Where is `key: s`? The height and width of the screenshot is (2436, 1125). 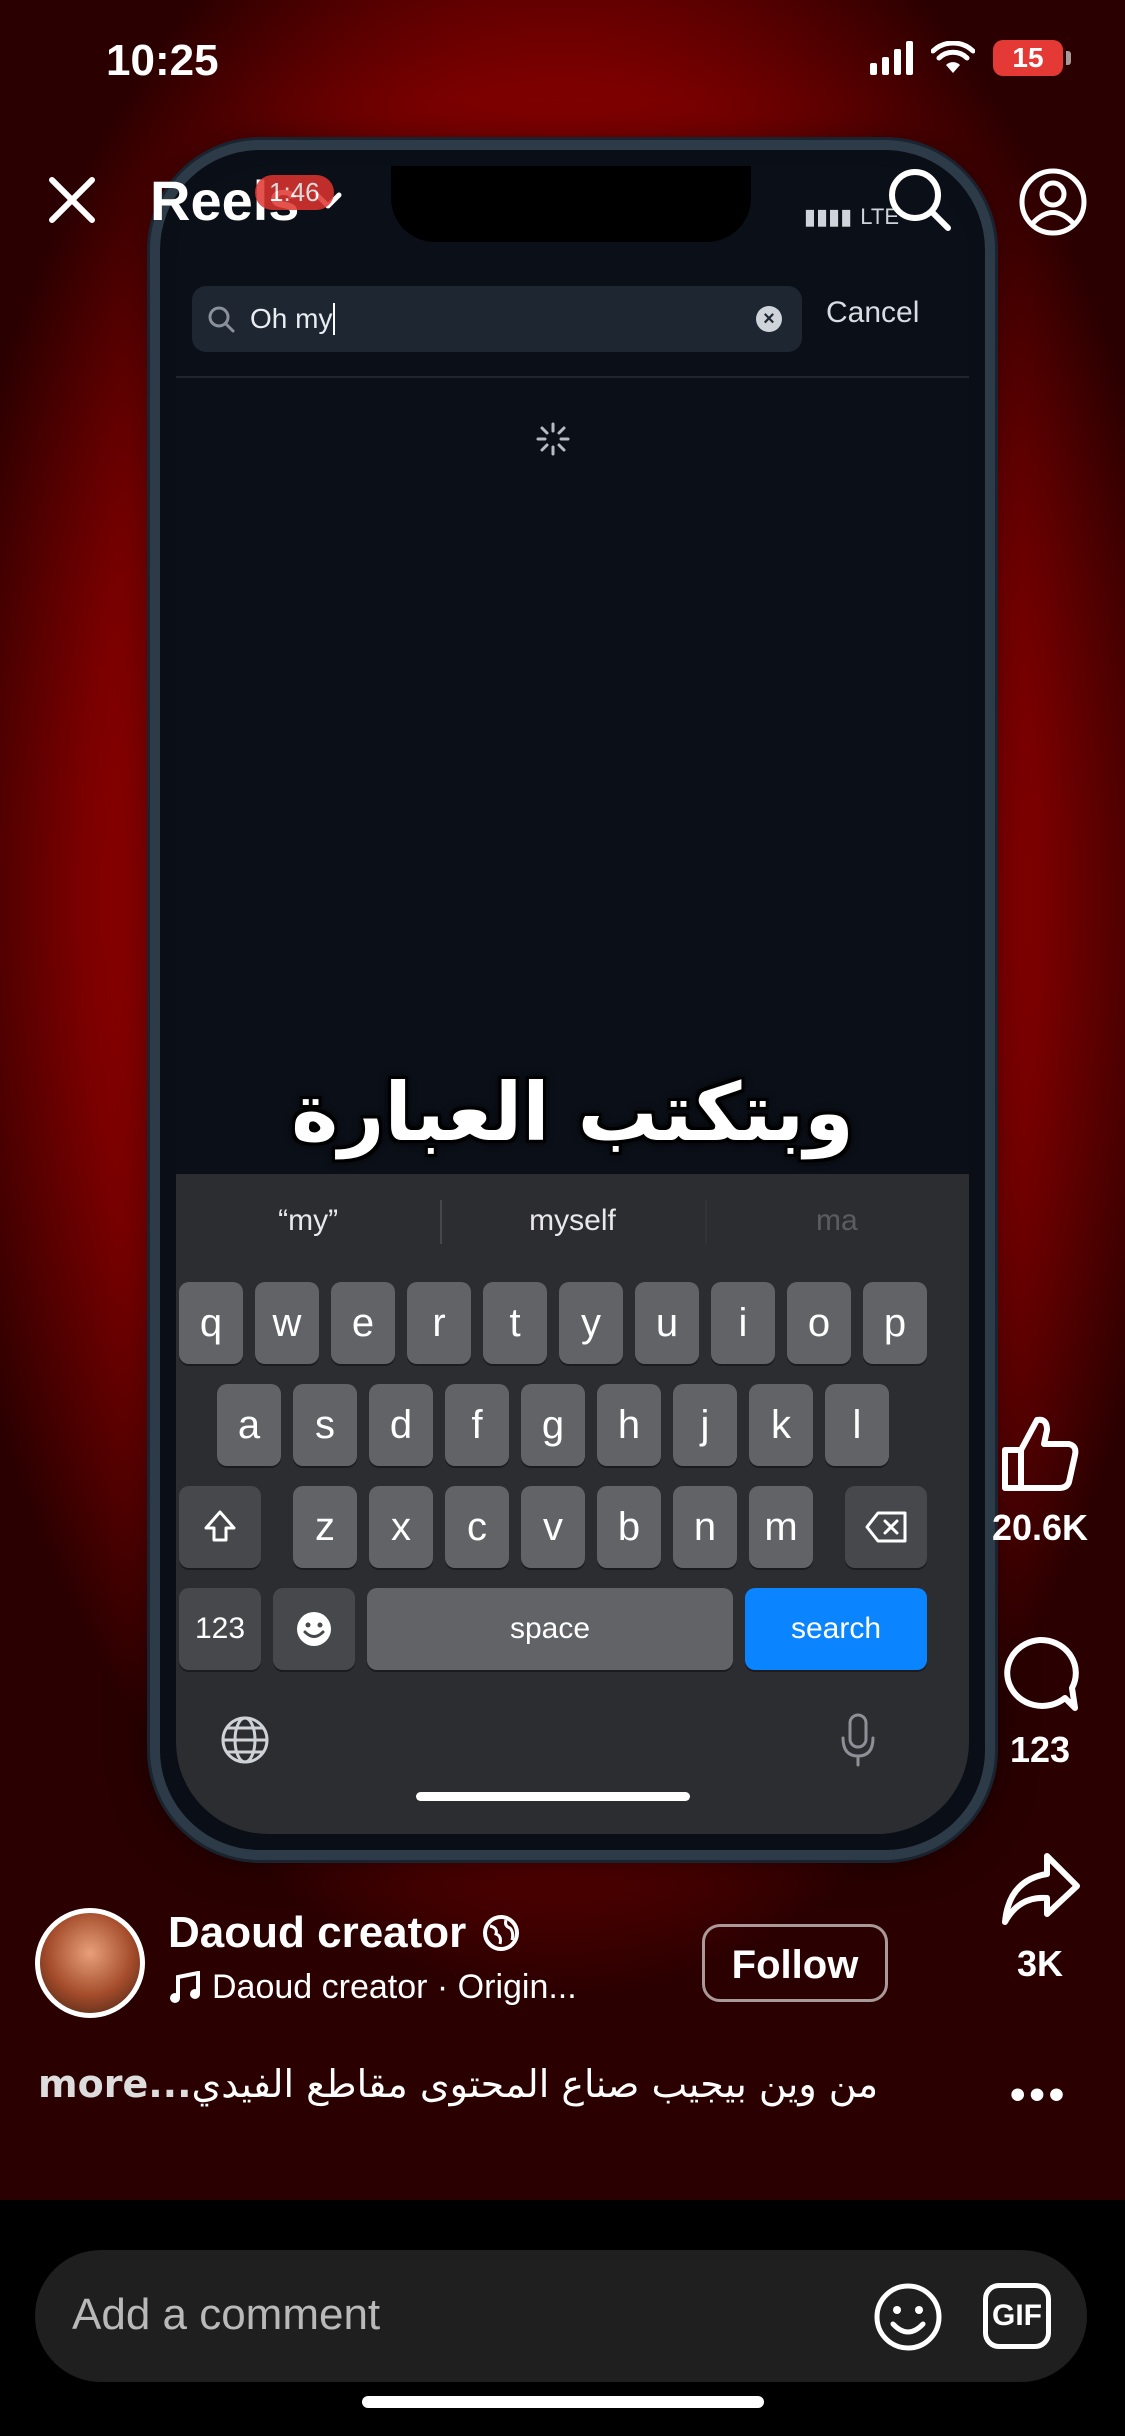 key: s is located at coordinates (325, 1425).